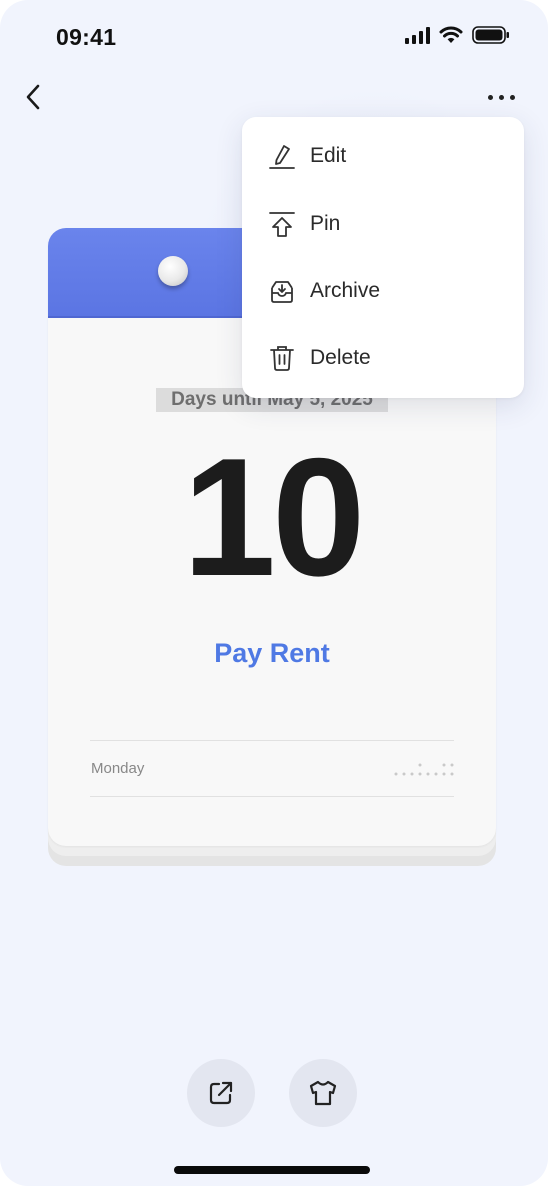 The image size is (548, 1186). What do you see at coordinates (86, 37) in the screenshot?
I see `status-time: 09:41` at bounding box center [86, 37].